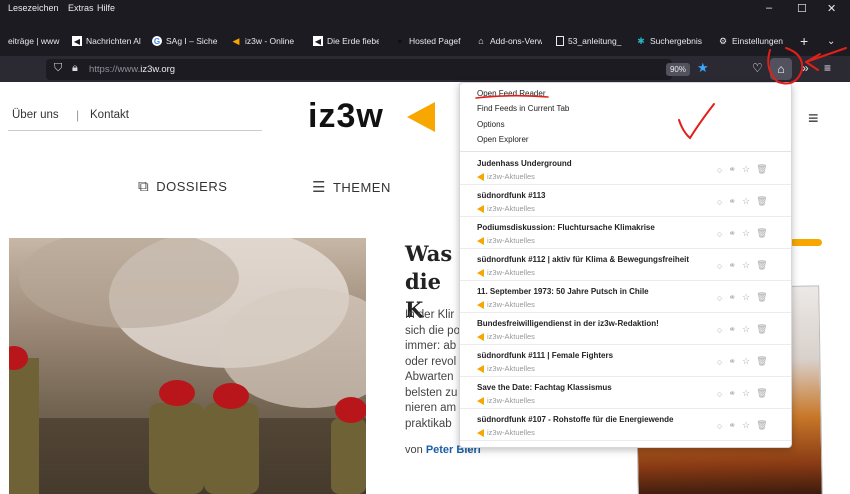  Describe the element at coordinates (265, 41) in the screenshot. I see `bookmark-item: ◀ iz3w - Online` at that location.